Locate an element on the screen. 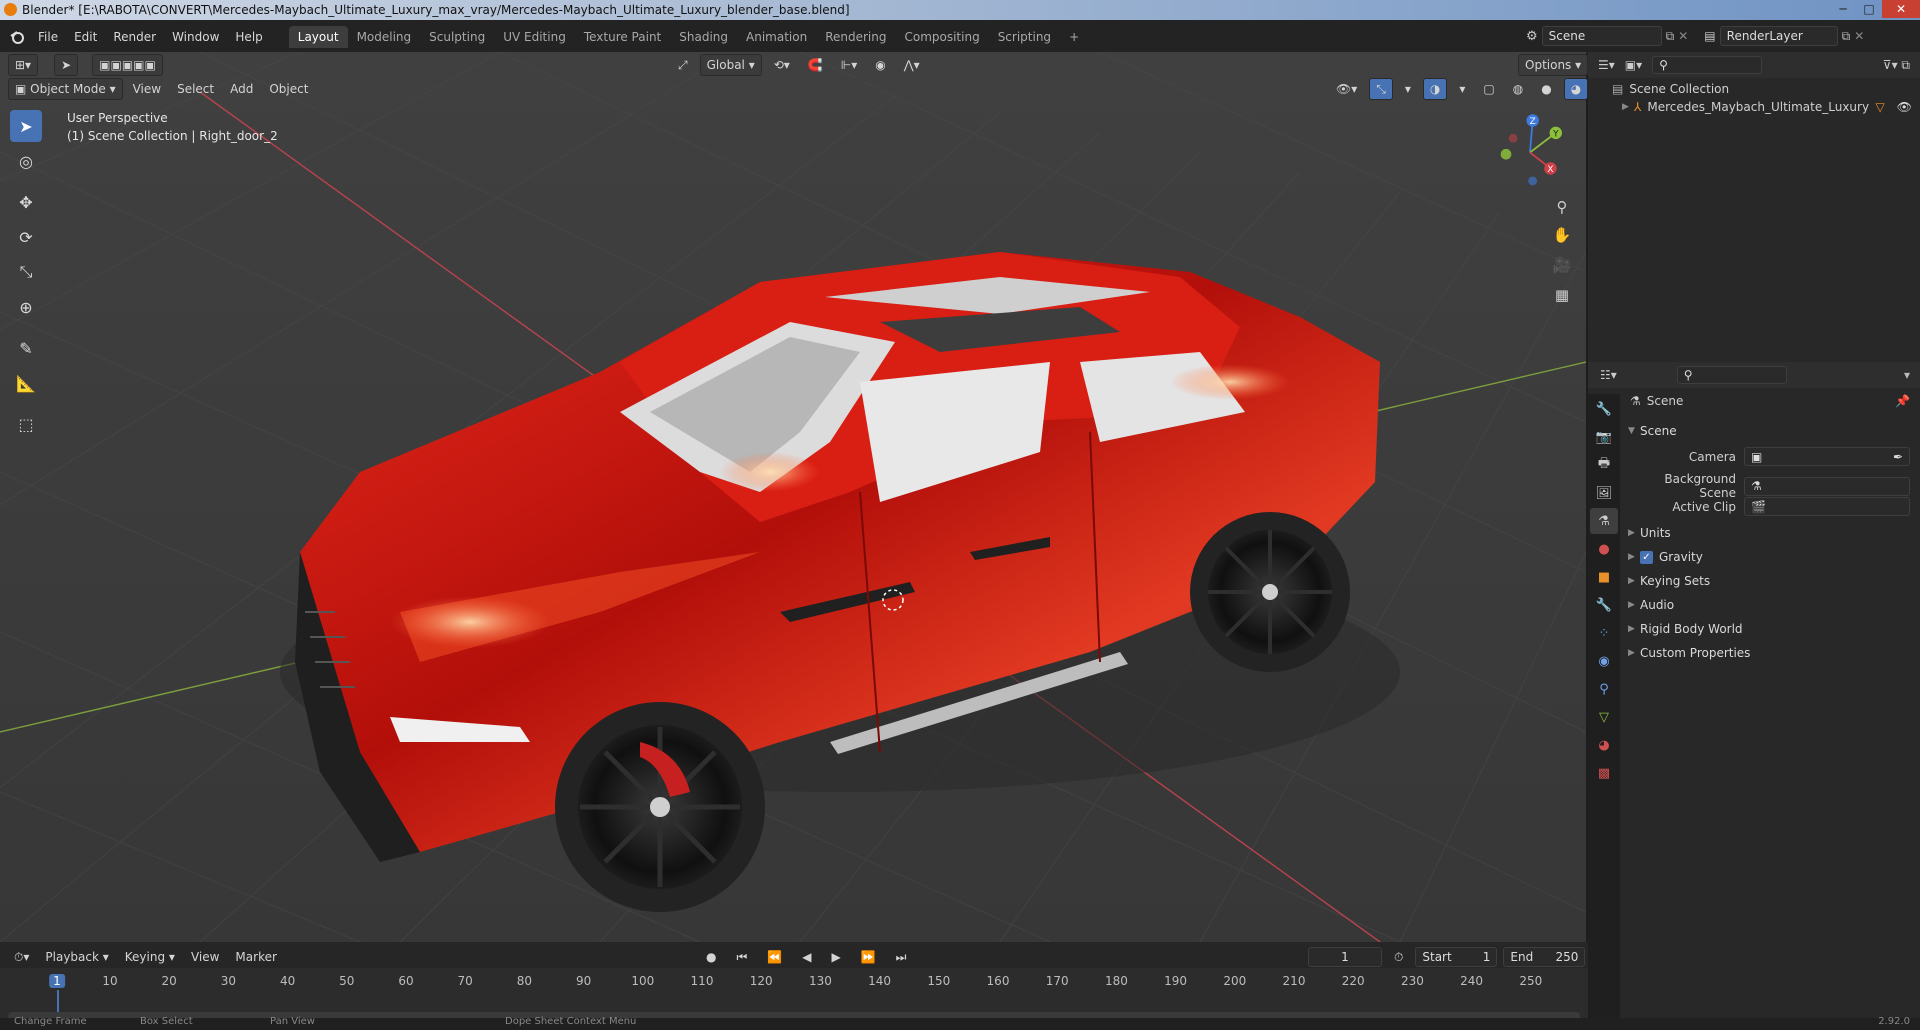 This screenshot has height=1030, width=1920. timeline-menu-playback: Playback ▾ is located at coordinates (76, 957).